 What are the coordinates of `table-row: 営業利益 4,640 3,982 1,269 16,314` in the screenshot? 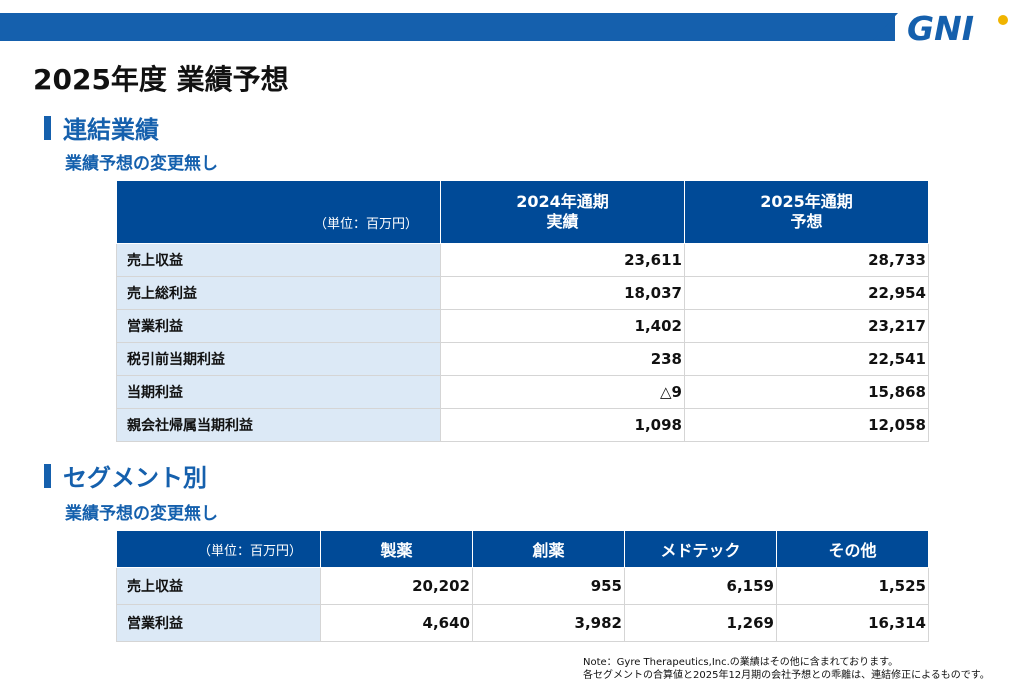 It's located at (522, 623).